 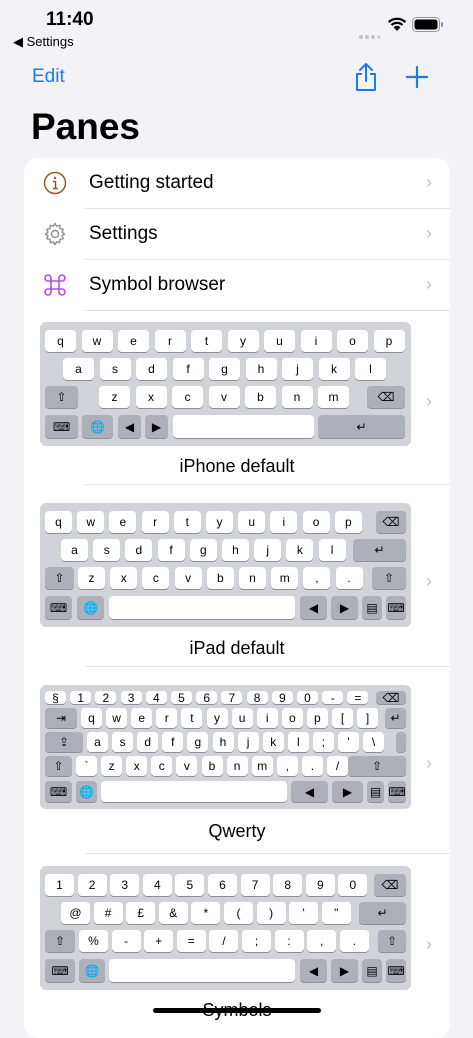 What do you see at coordinates (243, 341) in the screenshot?
I see `key: y` at bounding box center [243, 341].